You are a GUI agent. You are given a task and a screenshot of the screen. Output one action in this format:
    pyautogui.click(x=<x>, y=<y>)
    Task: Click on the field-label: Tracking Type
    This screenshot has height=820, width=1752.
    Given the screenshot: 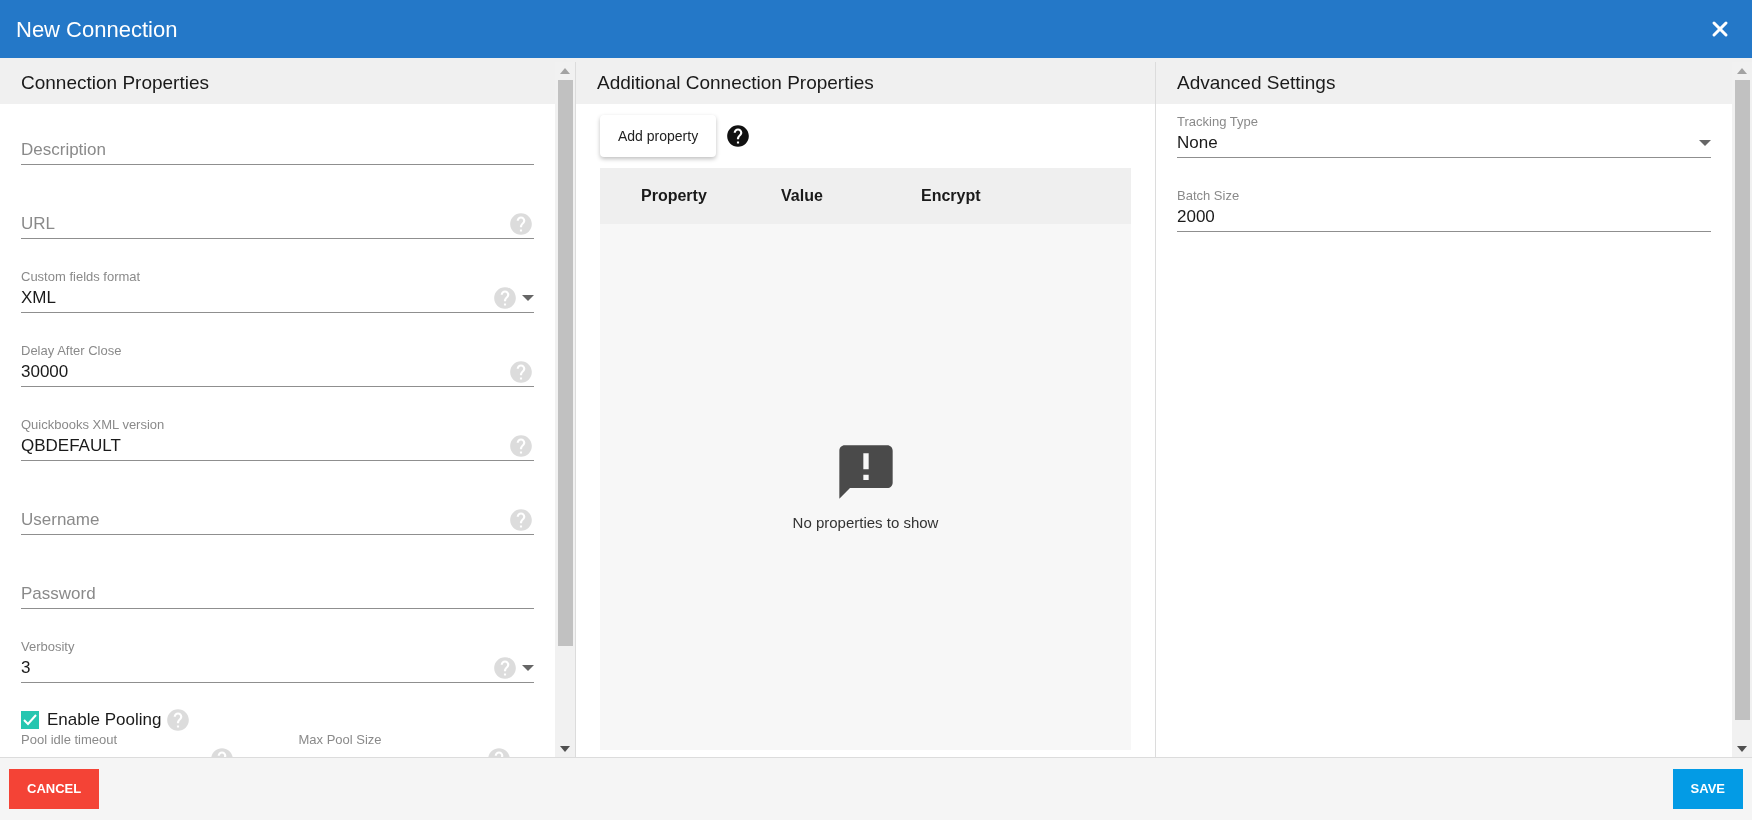 What is the action you would take?
    pyautogui.click(x=1217, y=121)
    